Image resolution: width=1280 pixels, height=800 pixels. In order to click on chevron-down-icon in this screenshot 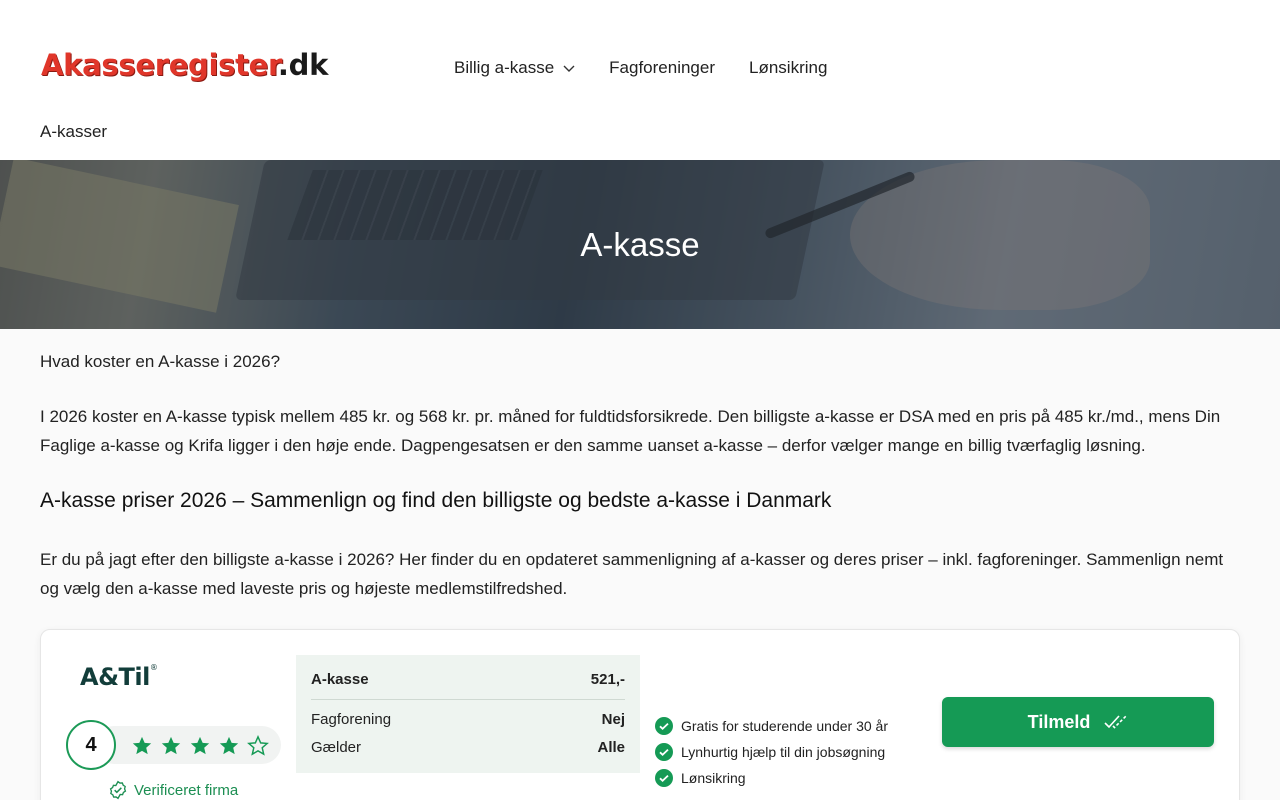, I will do `click(569, 68)`.